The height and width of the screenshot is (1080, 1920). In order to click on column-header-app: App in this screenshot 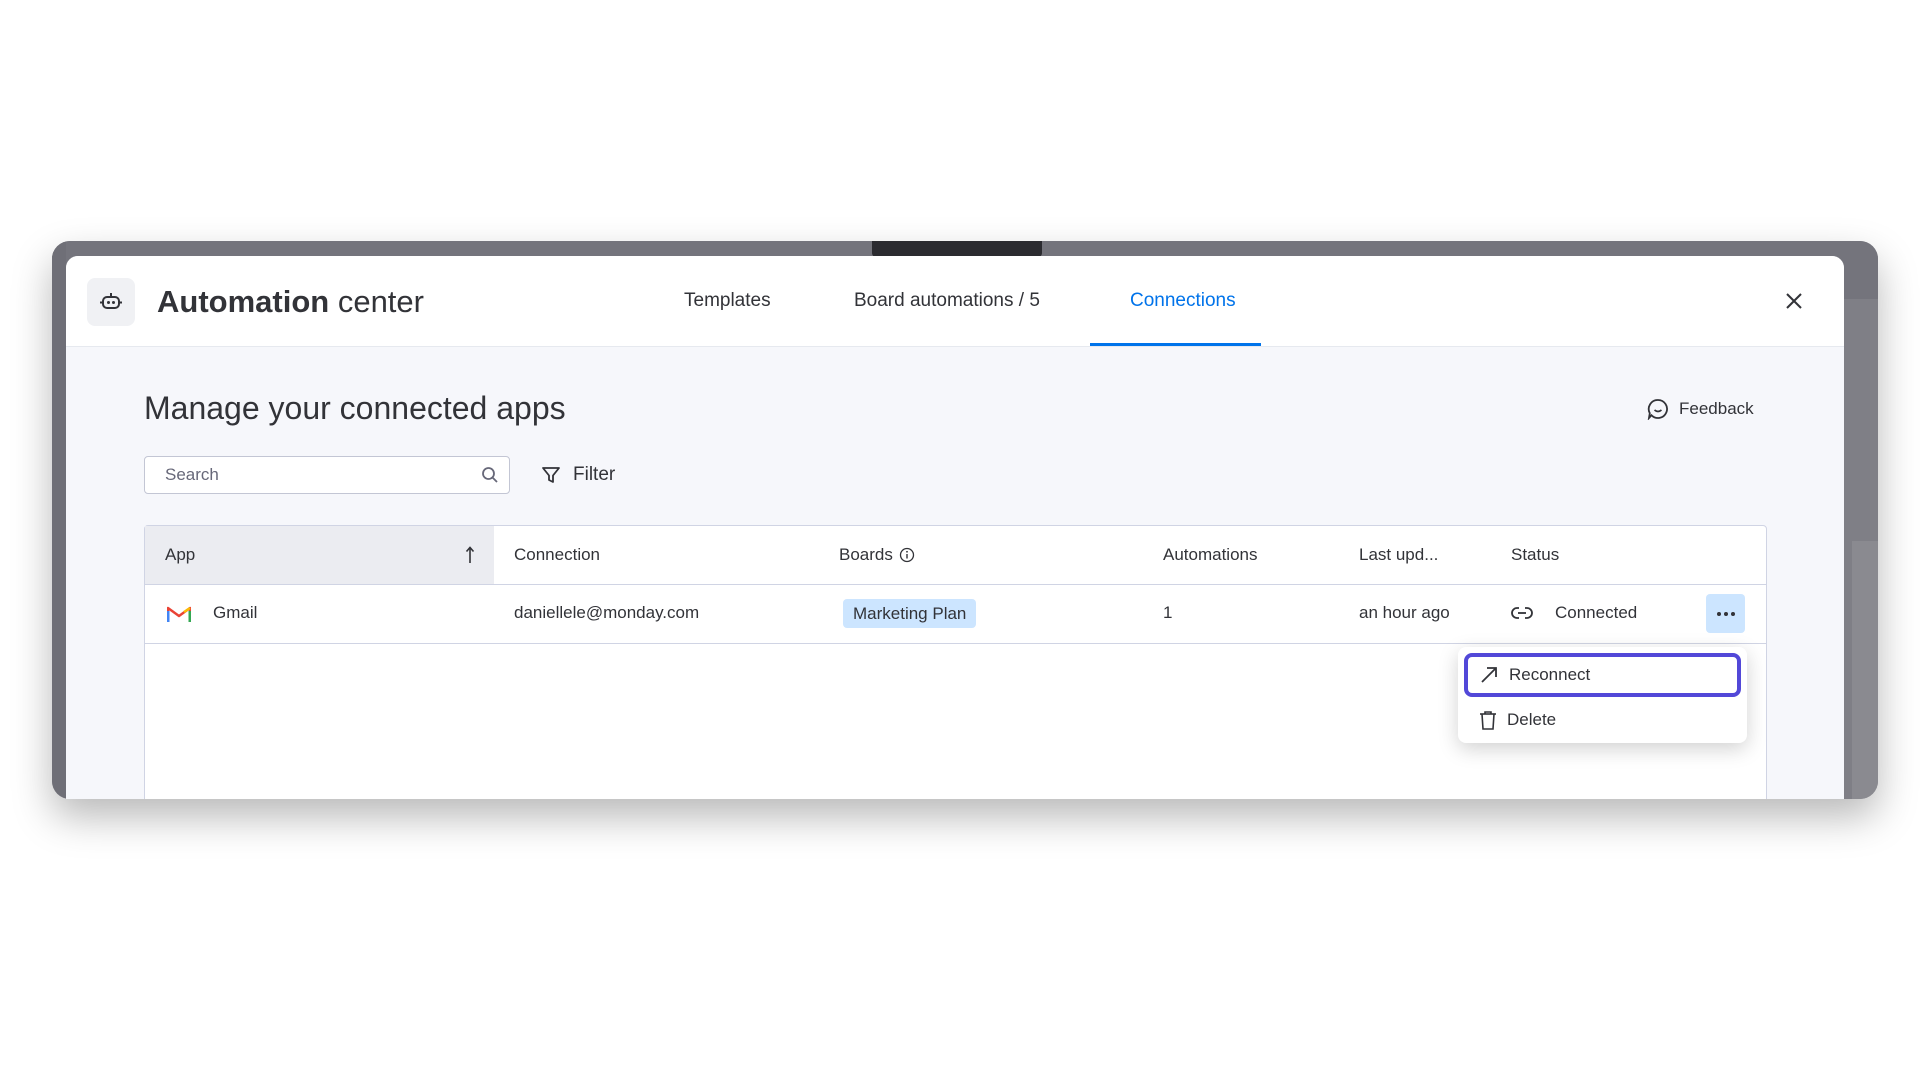, I will do `click(180, 555)`.